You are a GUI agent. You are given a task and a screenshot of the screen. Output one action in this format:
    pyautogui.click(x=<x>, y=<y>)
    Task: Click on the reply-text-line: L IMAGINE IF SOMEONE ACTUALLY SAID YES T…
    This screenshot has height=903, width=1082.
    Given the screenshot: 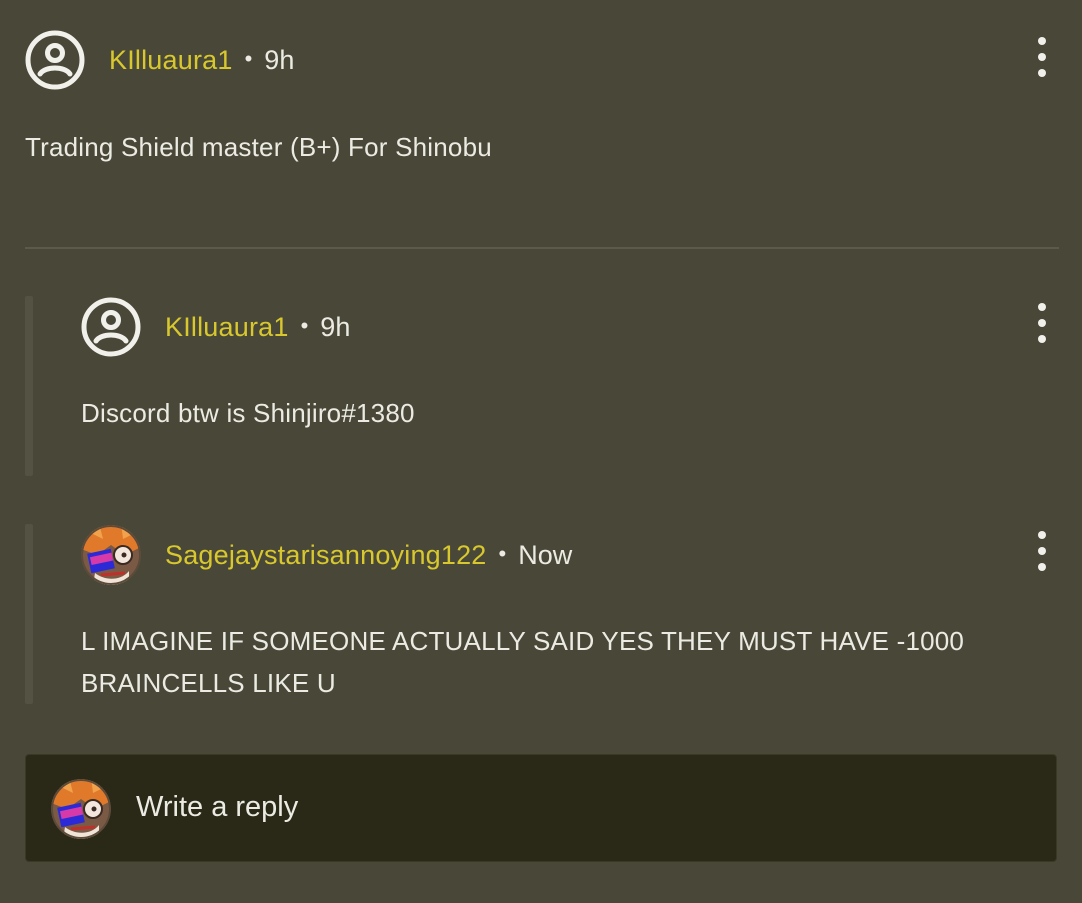 What is the action you would take?
    pyautogui.click(x=523, y=641)
    